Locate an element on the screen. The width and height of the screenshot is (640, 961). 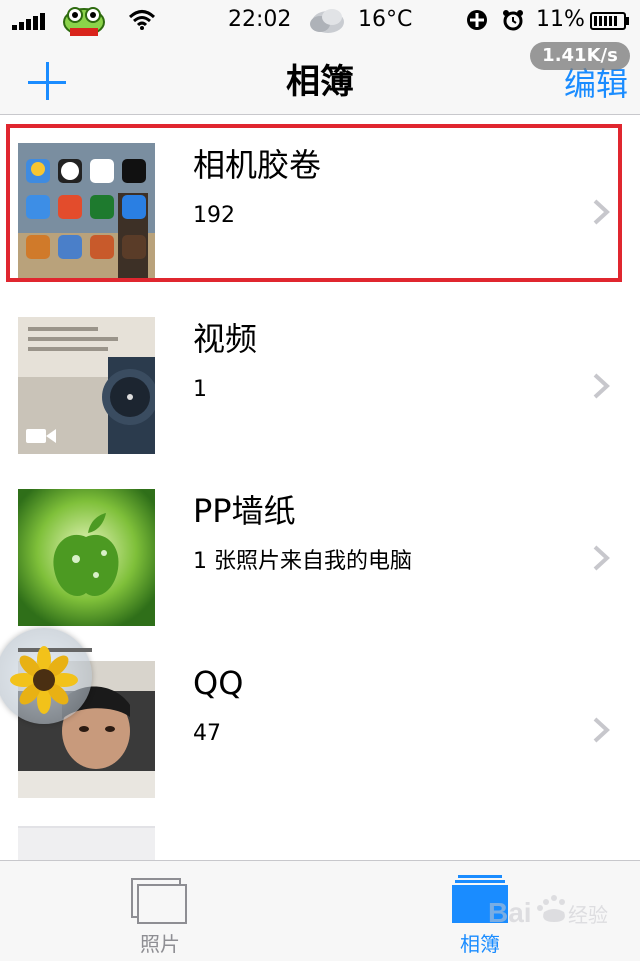
network-speed-badge: 1.41K/s is located at coordinates (580, 56).